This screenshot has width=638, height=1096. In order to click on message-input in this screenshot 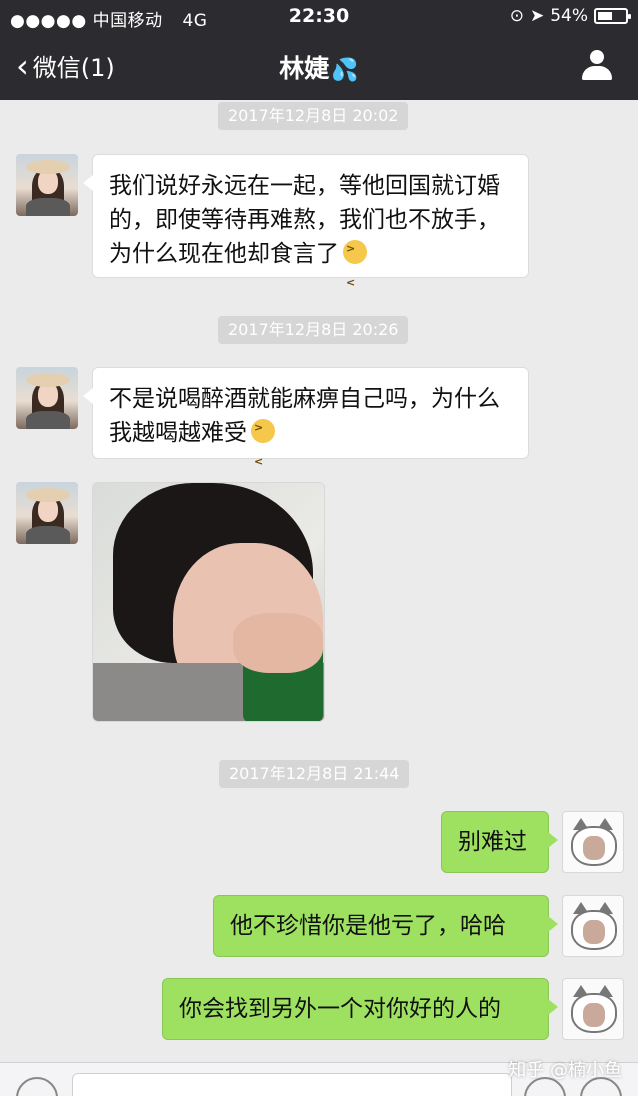, I will do `click(292, 1084)`.